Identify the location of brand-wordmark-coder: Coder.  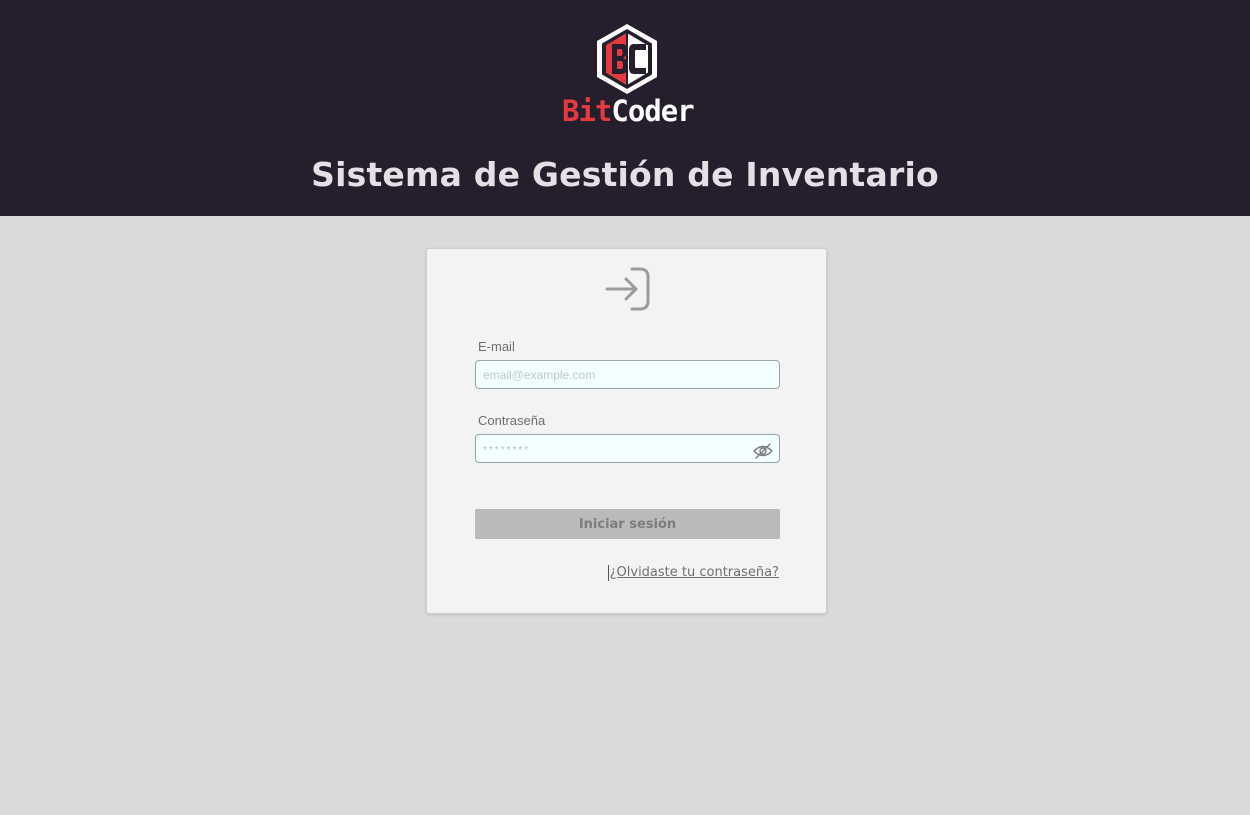
(652, 111).